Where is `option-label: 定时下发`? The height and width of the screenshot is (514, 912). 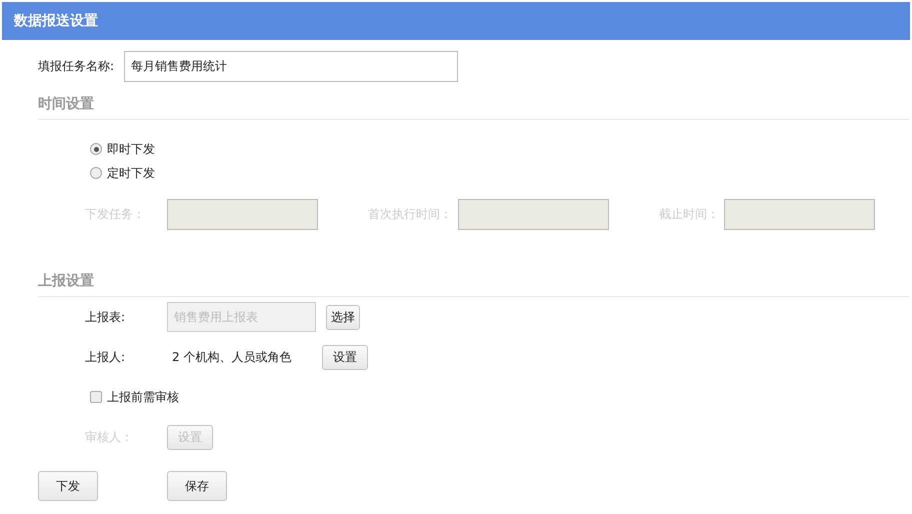 option-label: 定时下发 is located at coordinates (131, 173).